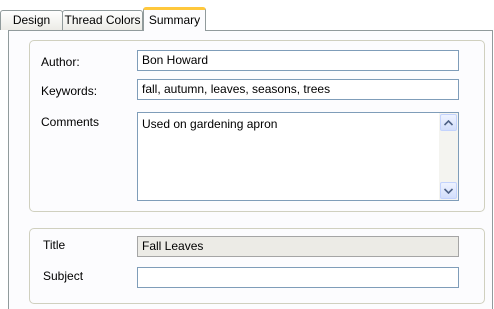 The image size is (494, 309). Describe the element at coordinates (247, 15) in the screenshot. I see `tab-strip: Design Thread Colors Summary` at that location.